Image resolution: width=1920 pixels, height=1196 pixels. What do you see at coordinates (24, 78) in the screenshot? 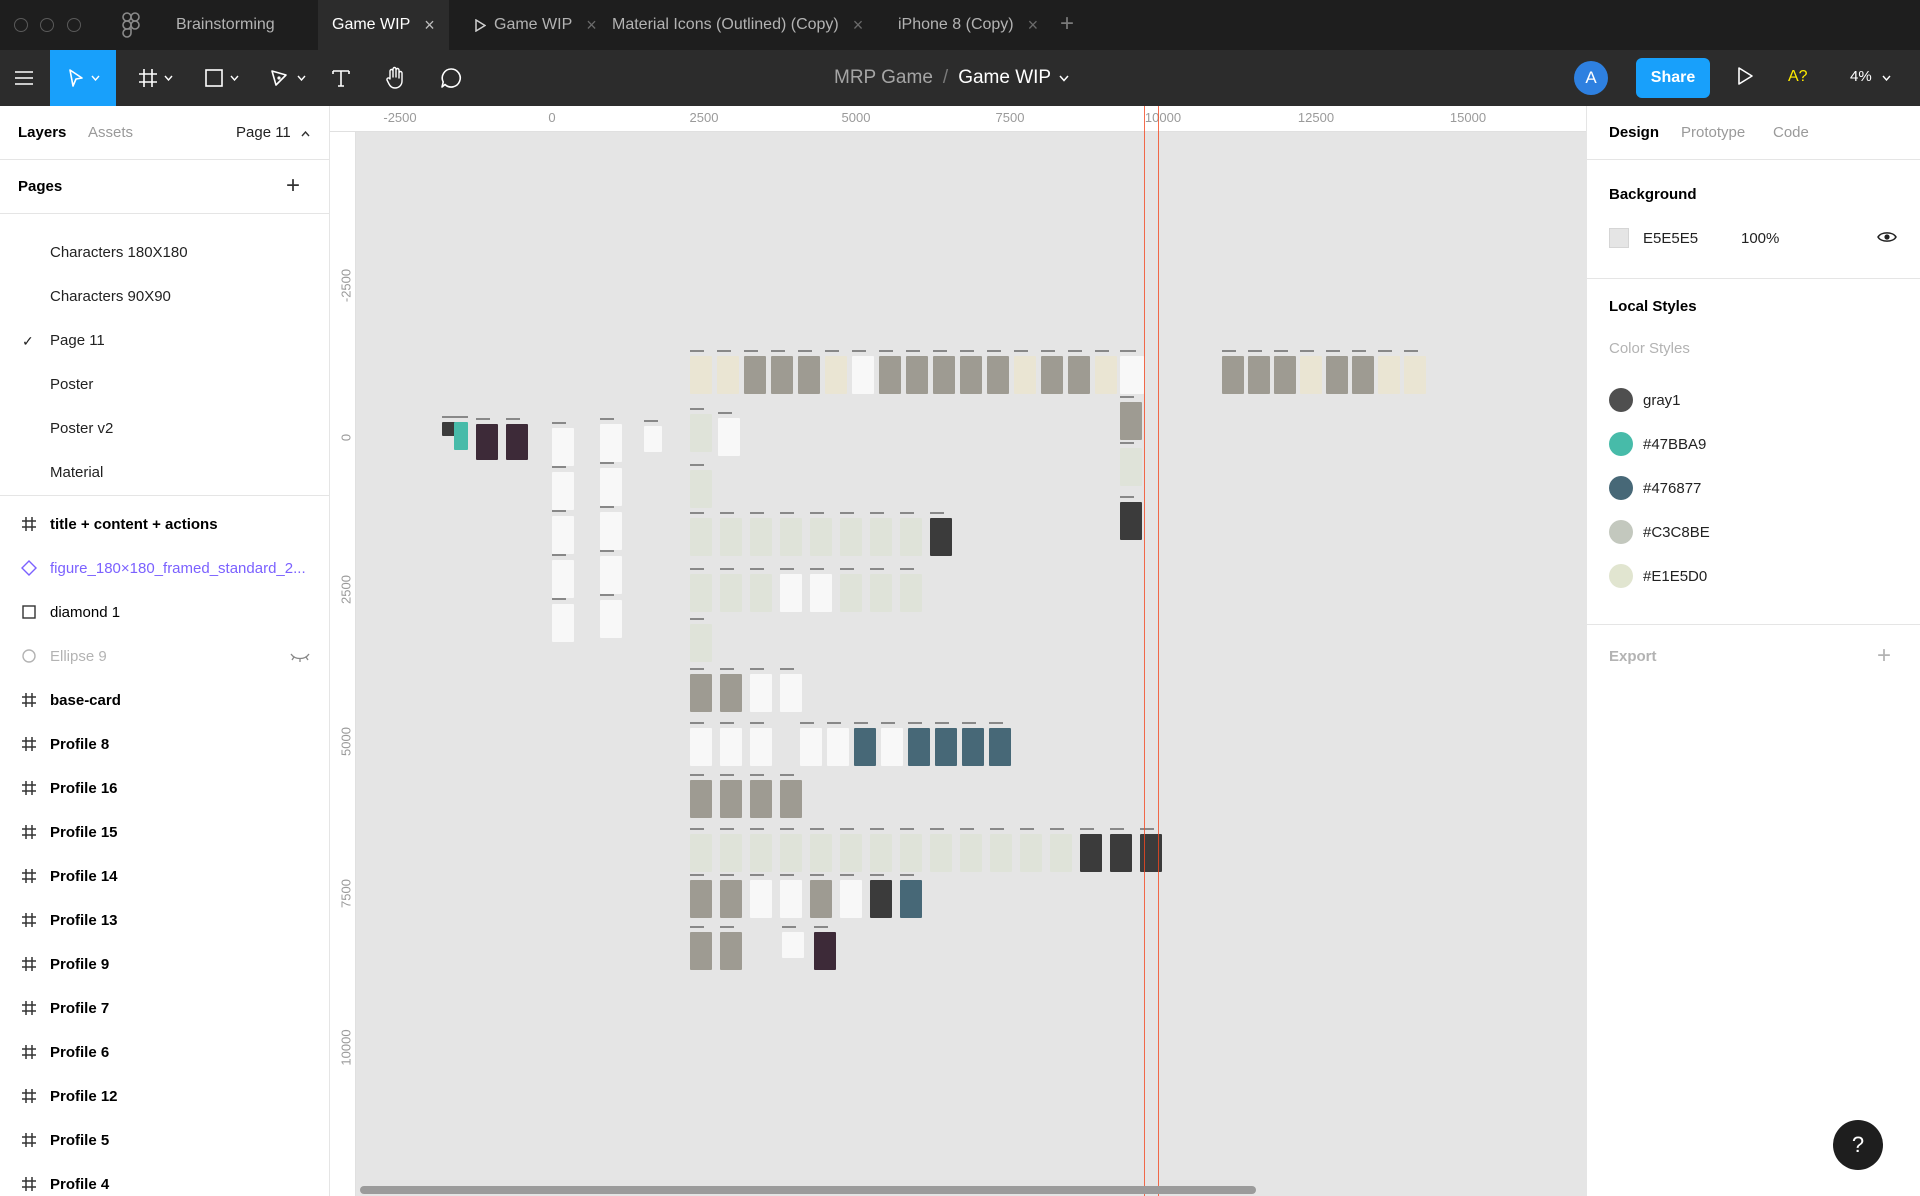
I see `main-menu-button` at bounding box center [24, 78].